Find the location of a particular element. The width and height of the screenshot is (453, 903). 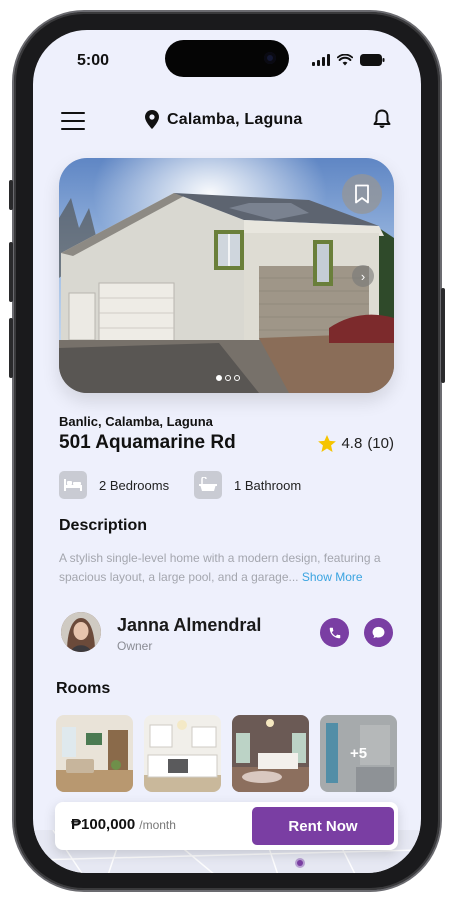

bookmark-icon is located at coordinates (362, 194).